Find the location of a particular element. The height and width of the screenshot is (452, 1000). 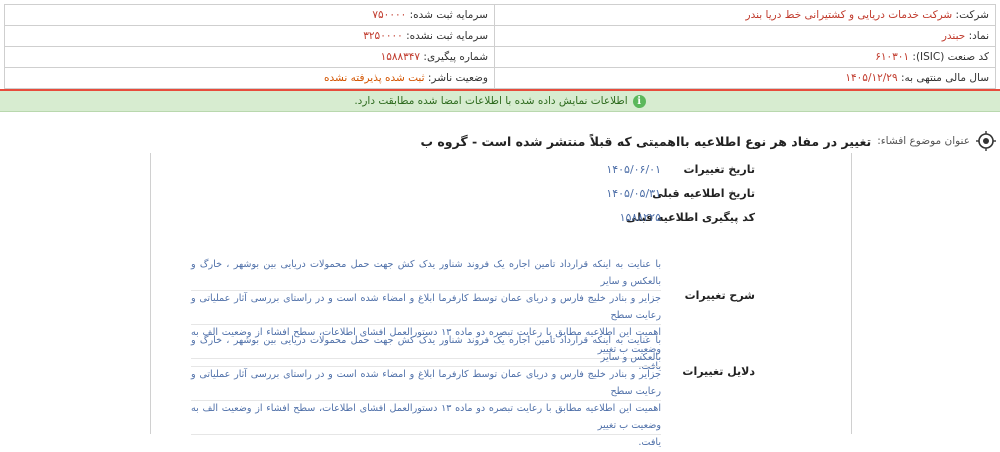

isic-label: کد صنعت (ISIC): is located at coordinates (950, 57).